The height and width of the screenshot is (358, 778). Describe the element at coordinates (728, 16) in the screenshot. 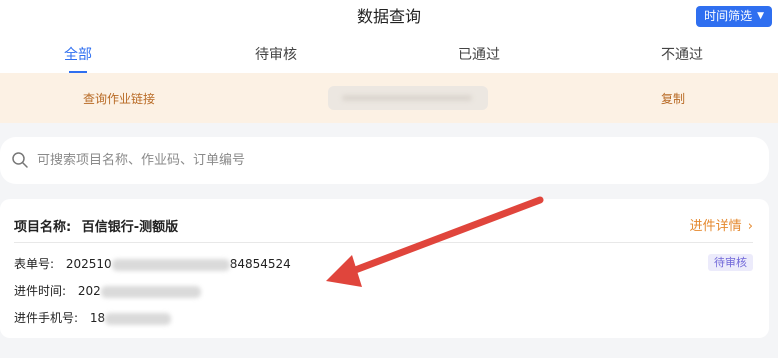

I see `time-filter-label: 时间筛选` at that location.